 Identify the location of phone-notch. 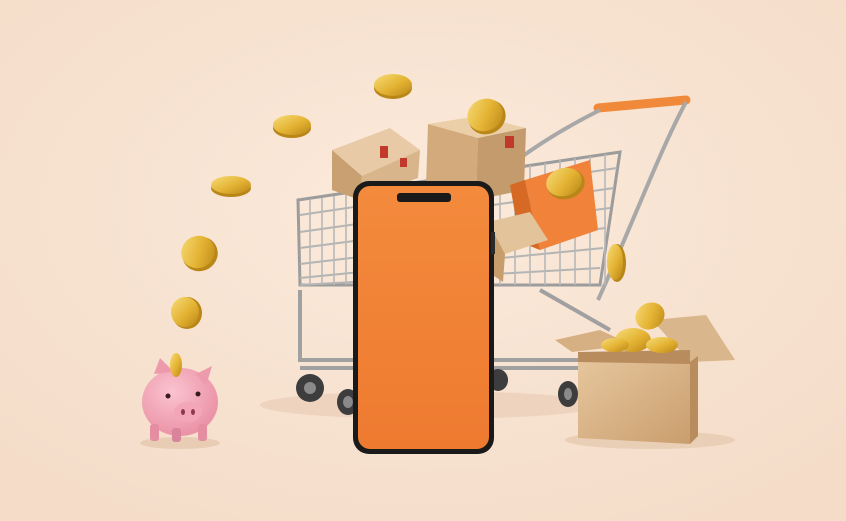
(424, 197).